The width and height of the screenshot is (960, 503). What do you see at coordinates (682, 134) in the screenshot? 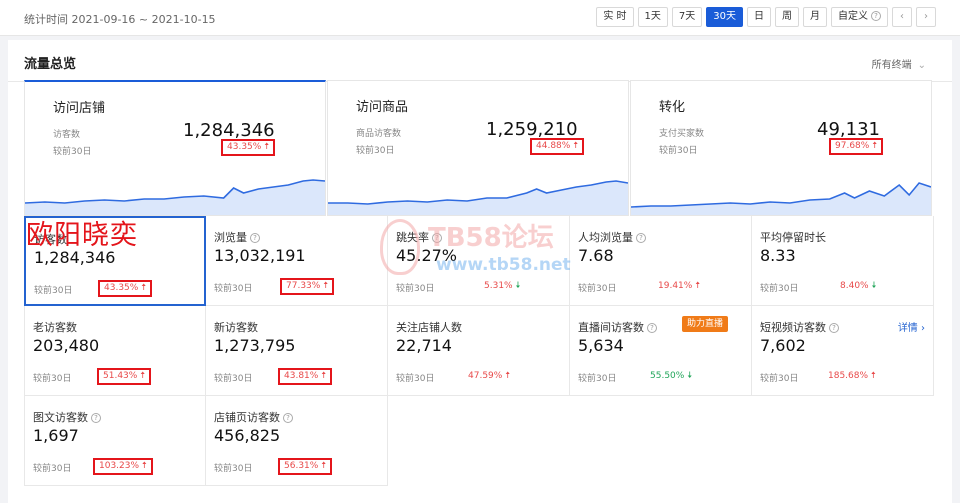
I see `big-card-sub: 支付买家数` at bounding box center [682, 134].